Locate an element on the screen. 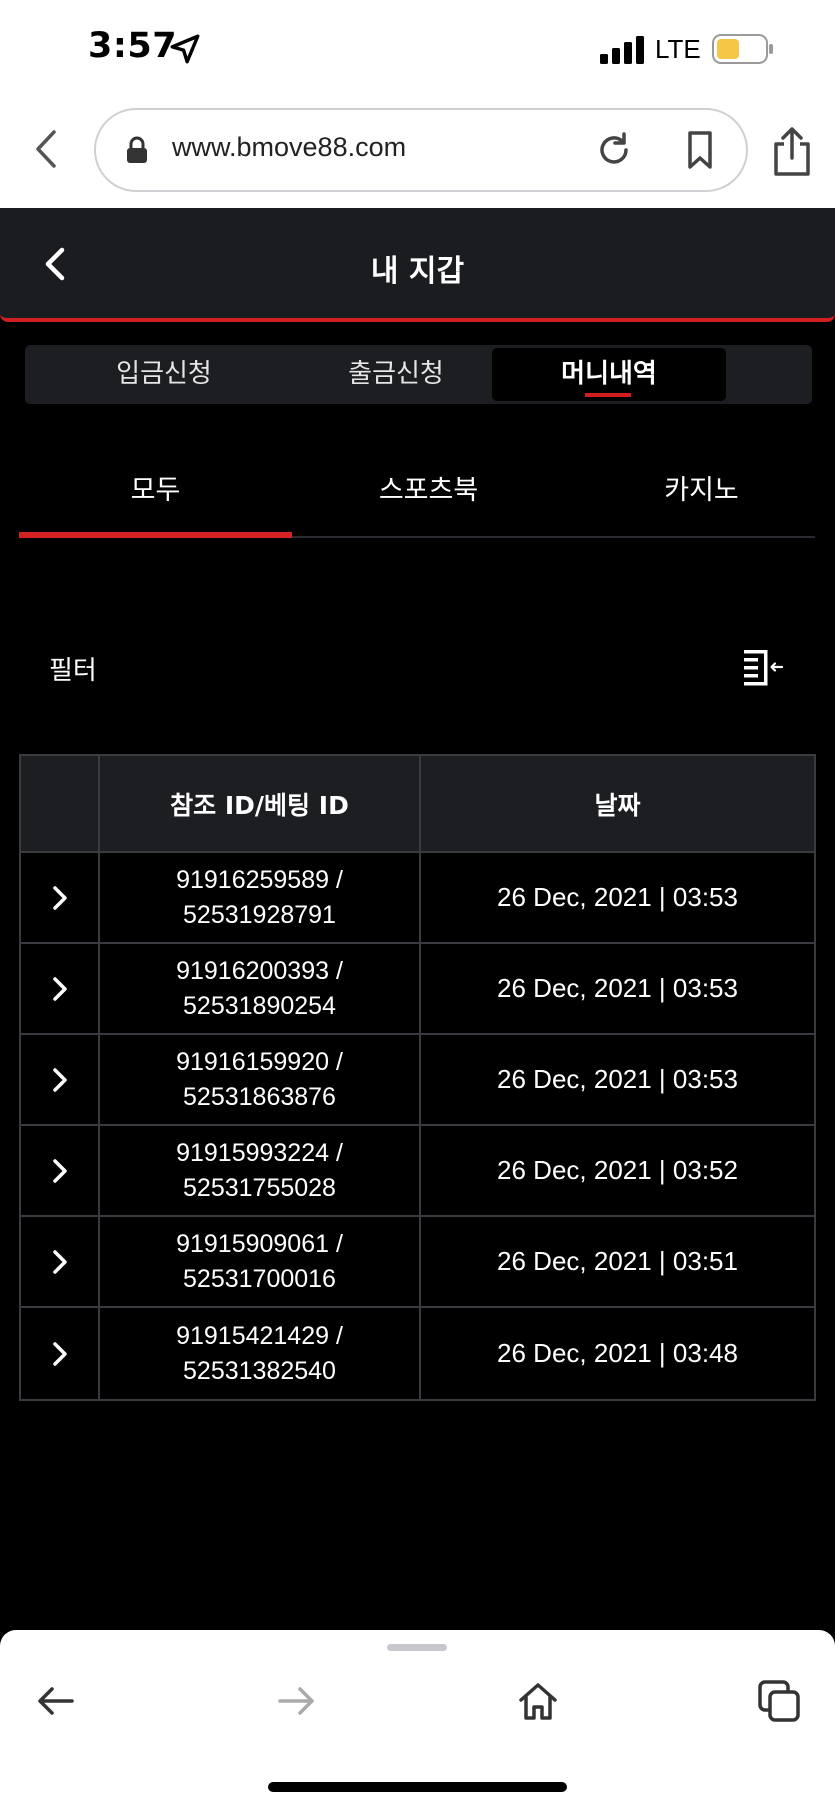 The image size is (835, 1807). address-bar: www.bmove88.com is located at coordinates (421, 150).